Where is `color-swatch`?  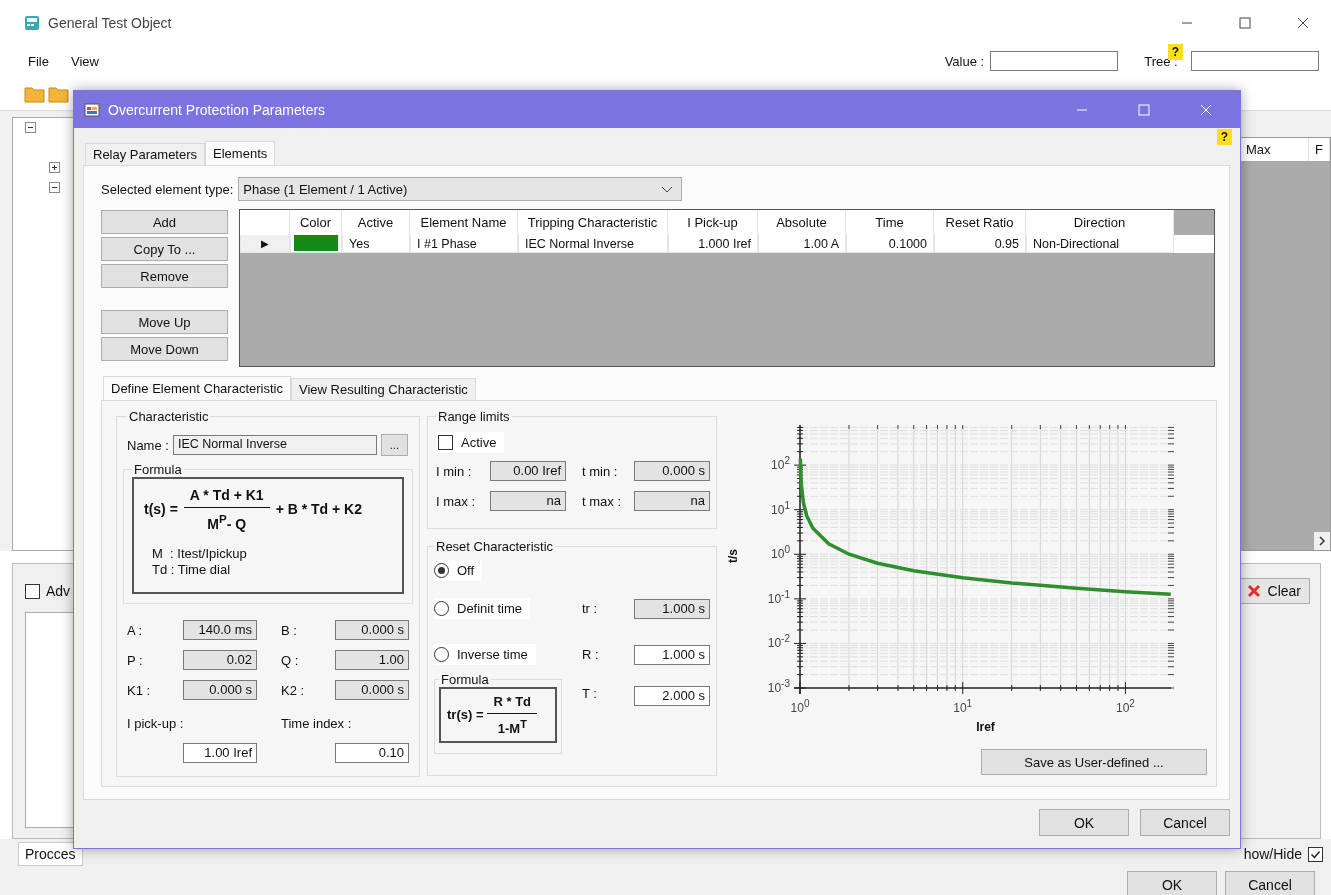
color-swatch is located at coordinates (316, 243).